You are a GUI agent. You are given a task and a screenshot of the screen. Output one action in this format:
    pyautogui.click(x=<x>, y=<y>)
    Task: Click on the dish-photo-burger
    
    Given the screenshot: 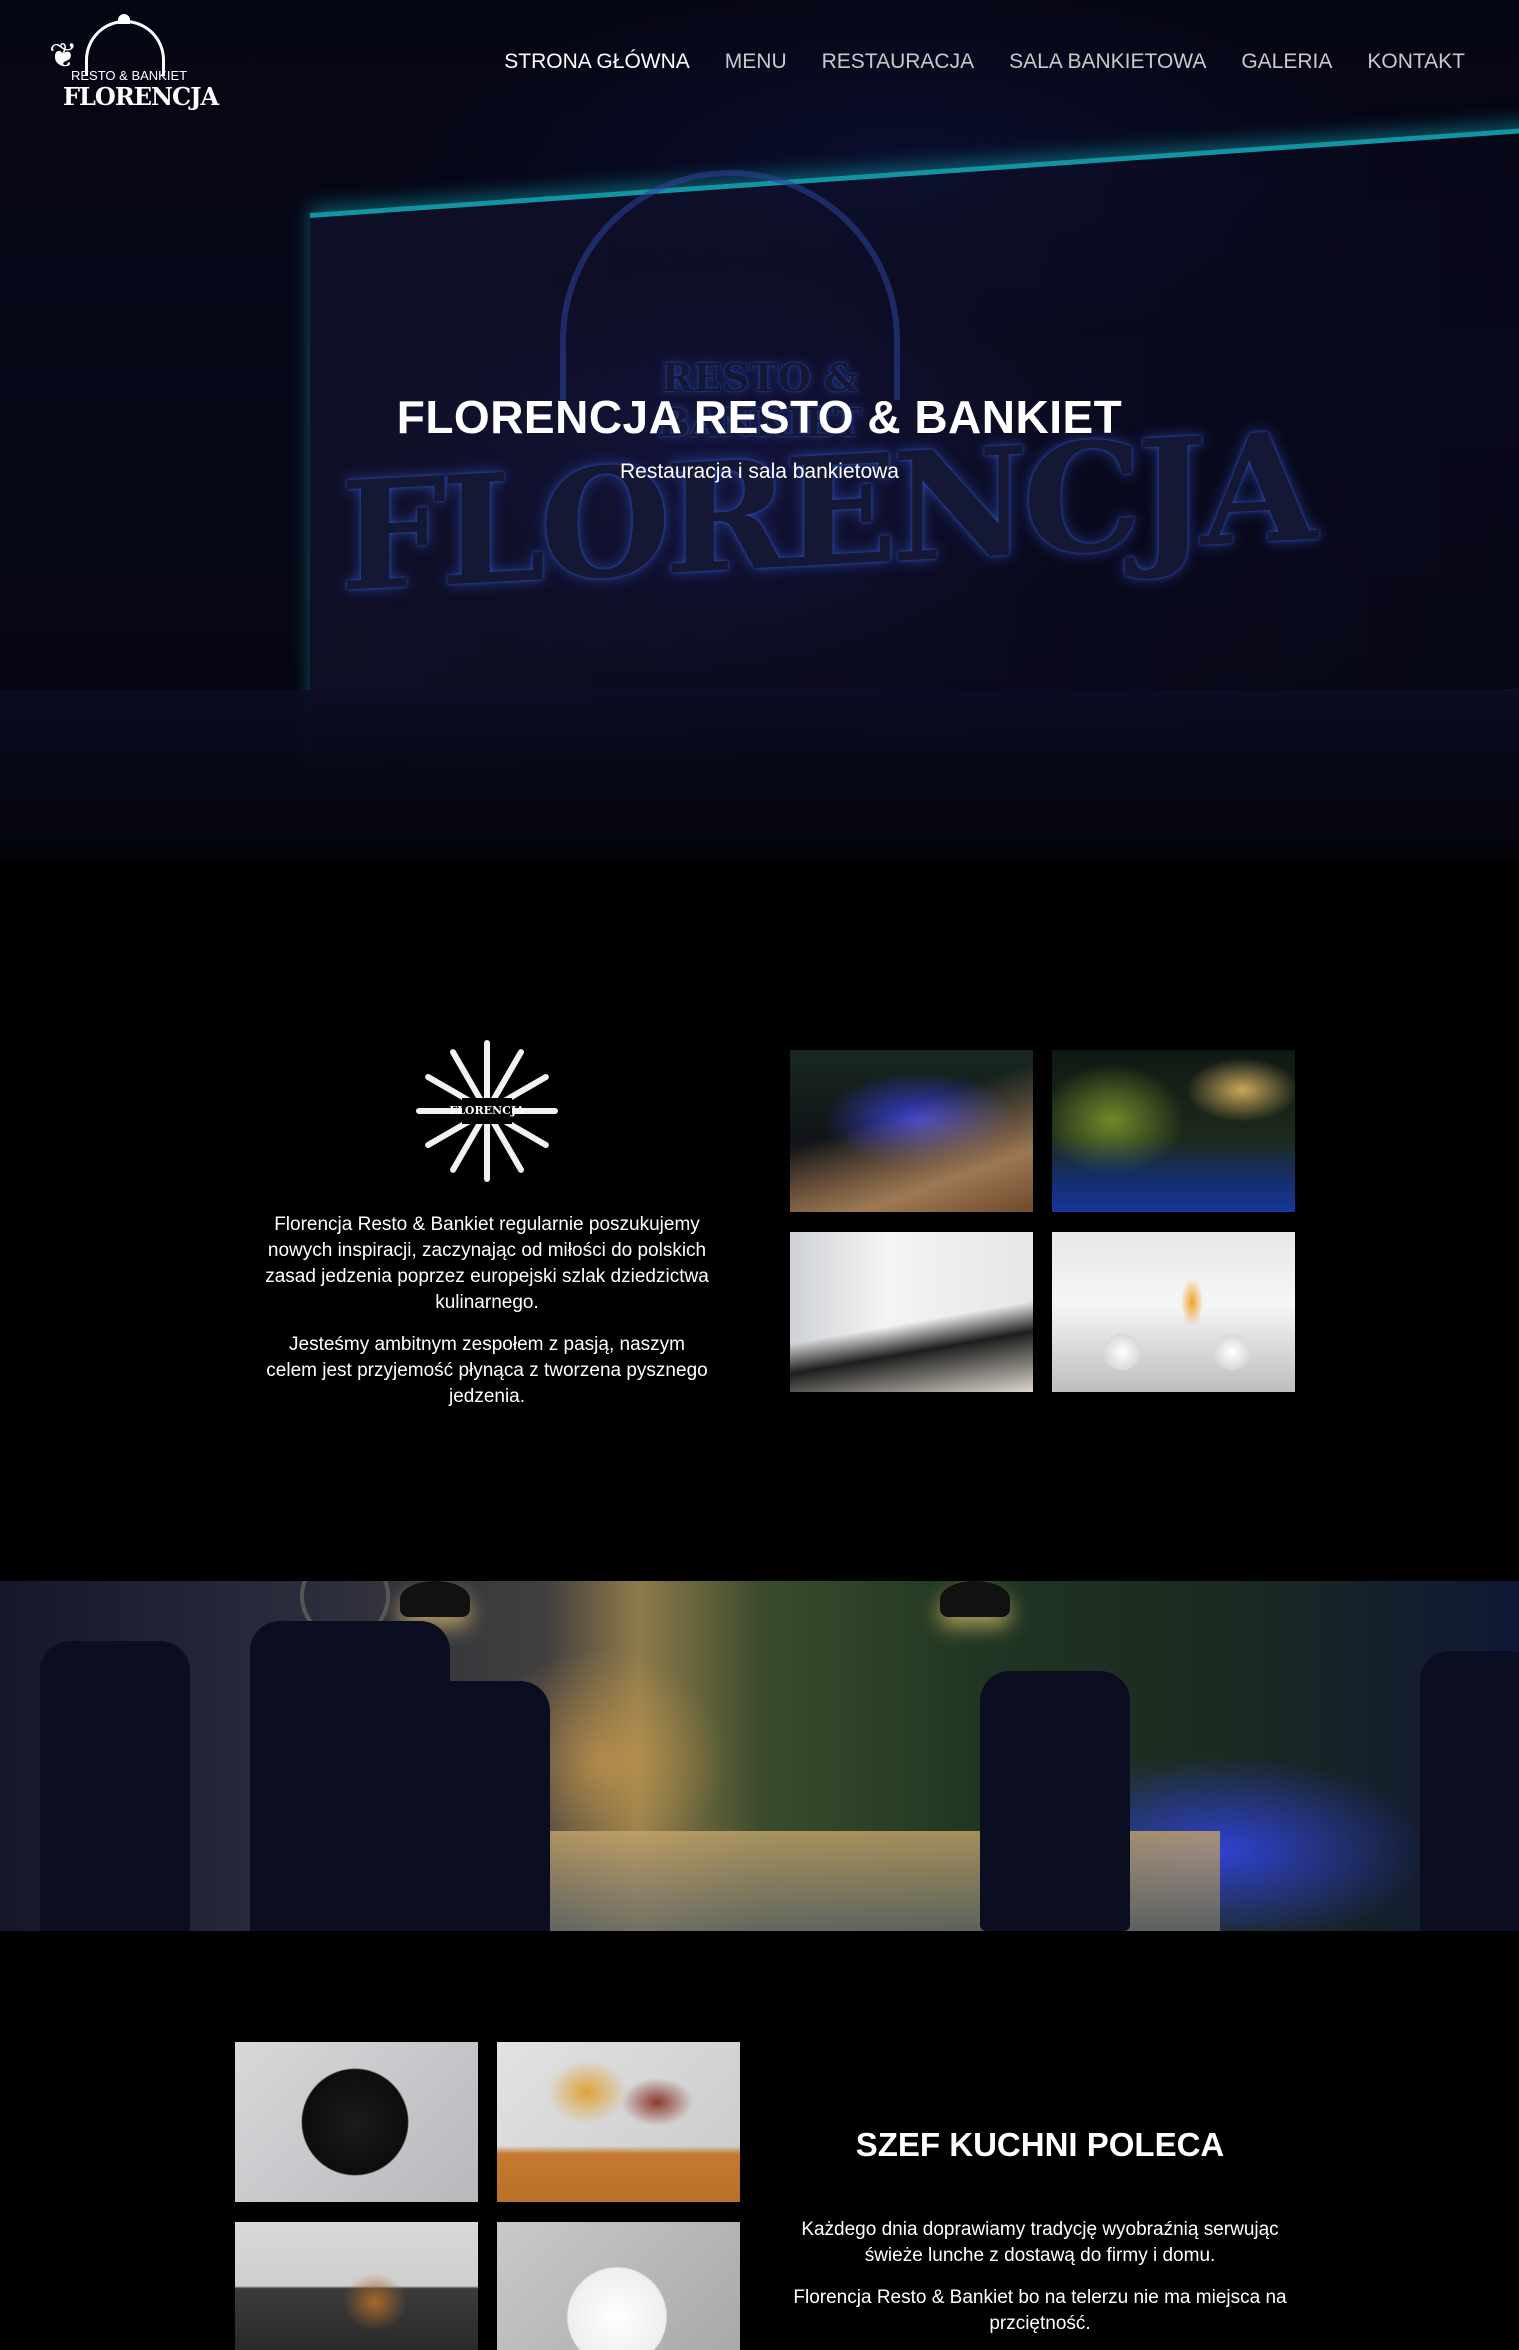 What is the action you would take?
    pyautogui.click(x=356, y=2286)
    